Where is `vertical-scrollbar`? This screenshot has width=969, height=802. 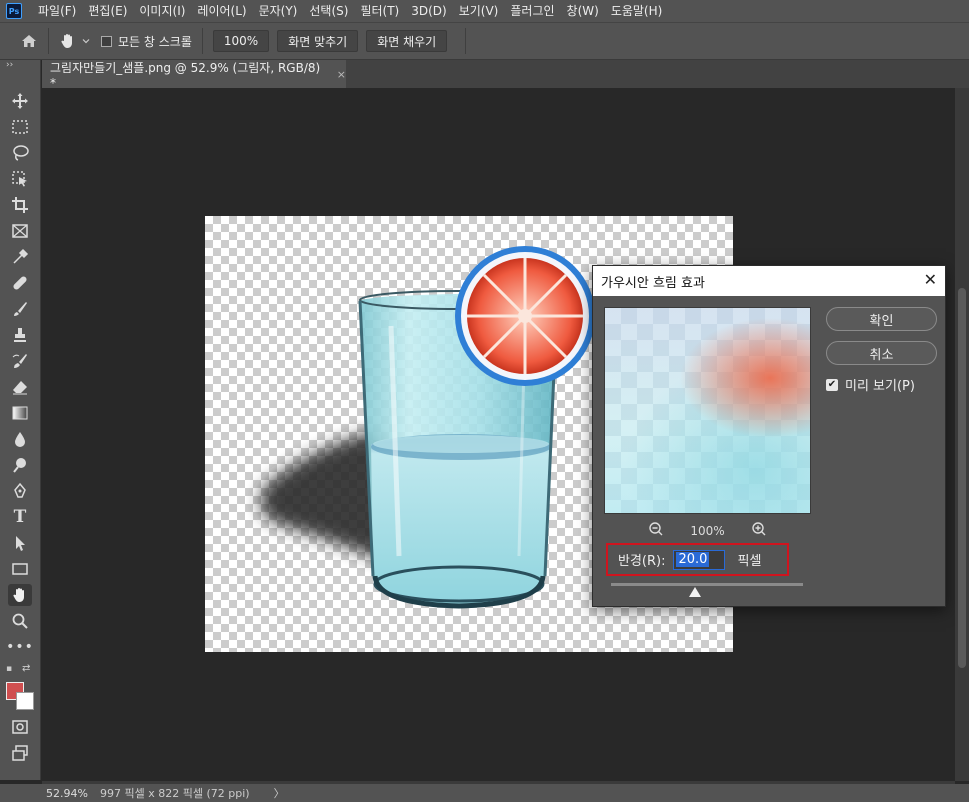 vertical-scrollbar is located at coordinates (962, 434).